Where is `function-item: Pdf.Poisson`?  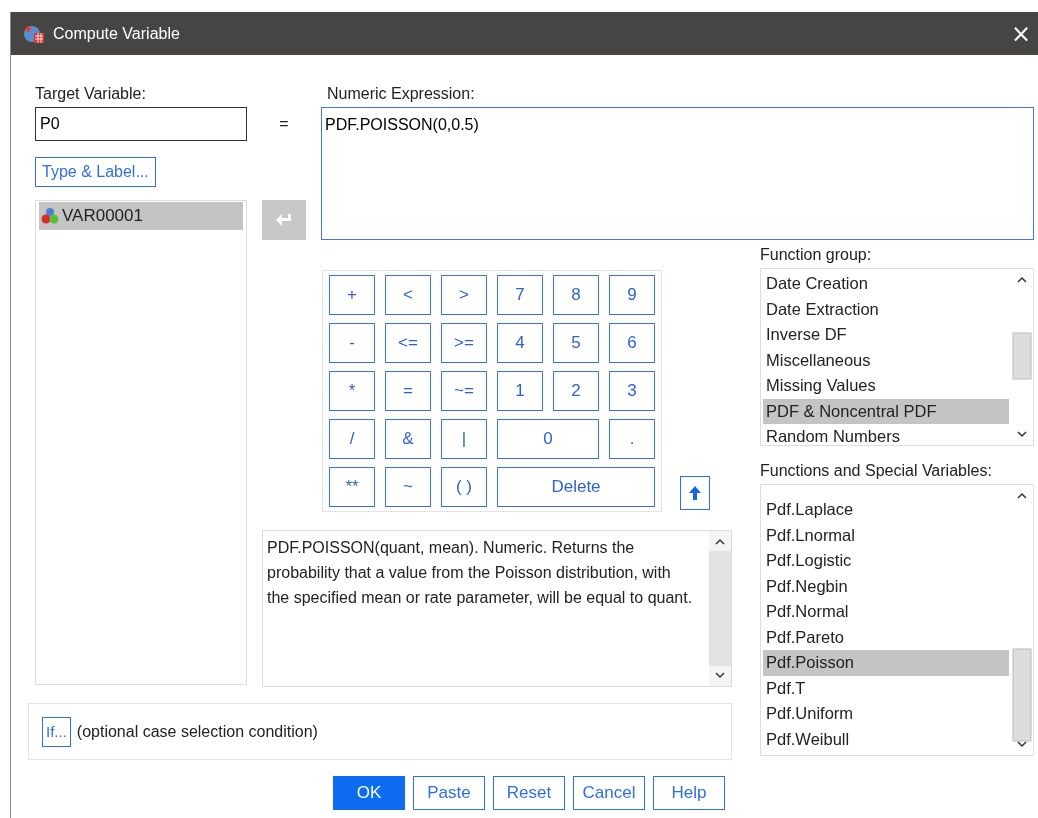
function-item: Pdf.Poisson is located at coordinates (886, 663).